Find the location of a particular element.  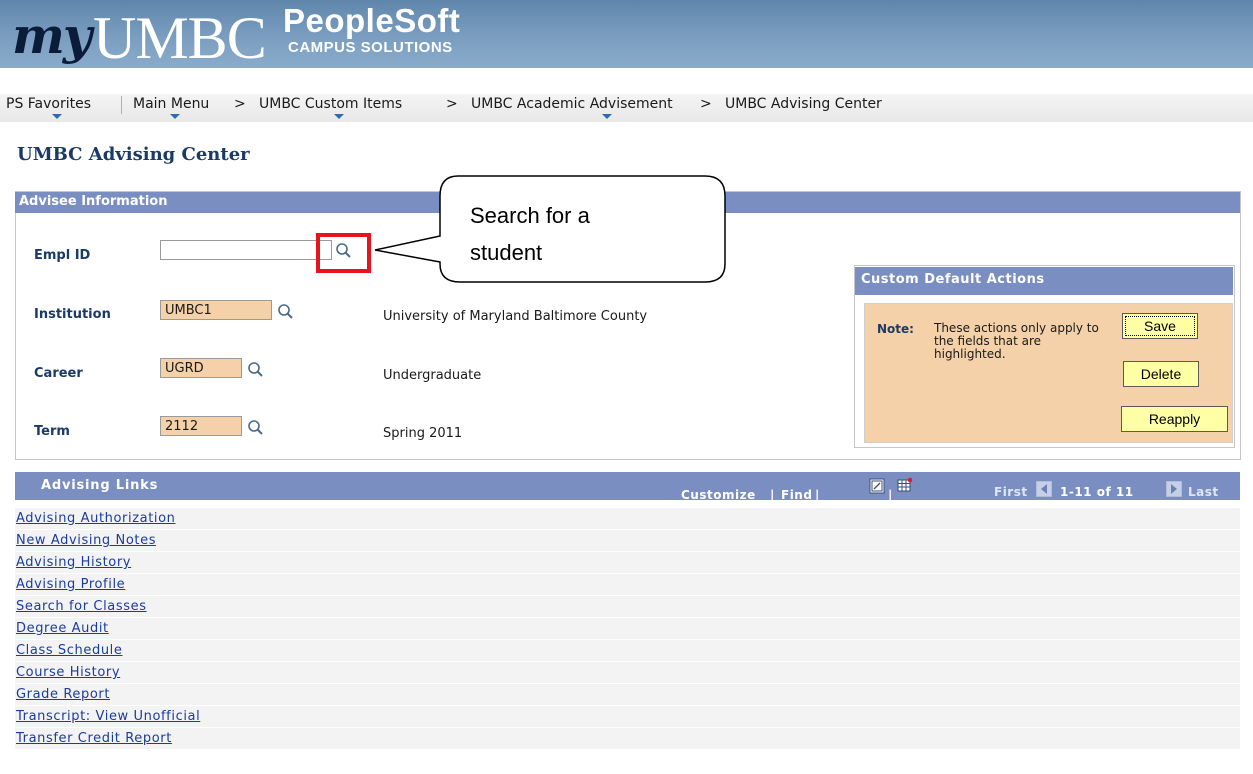

link-degree-audit: Degree Audit is located at coordinates (62, 628).